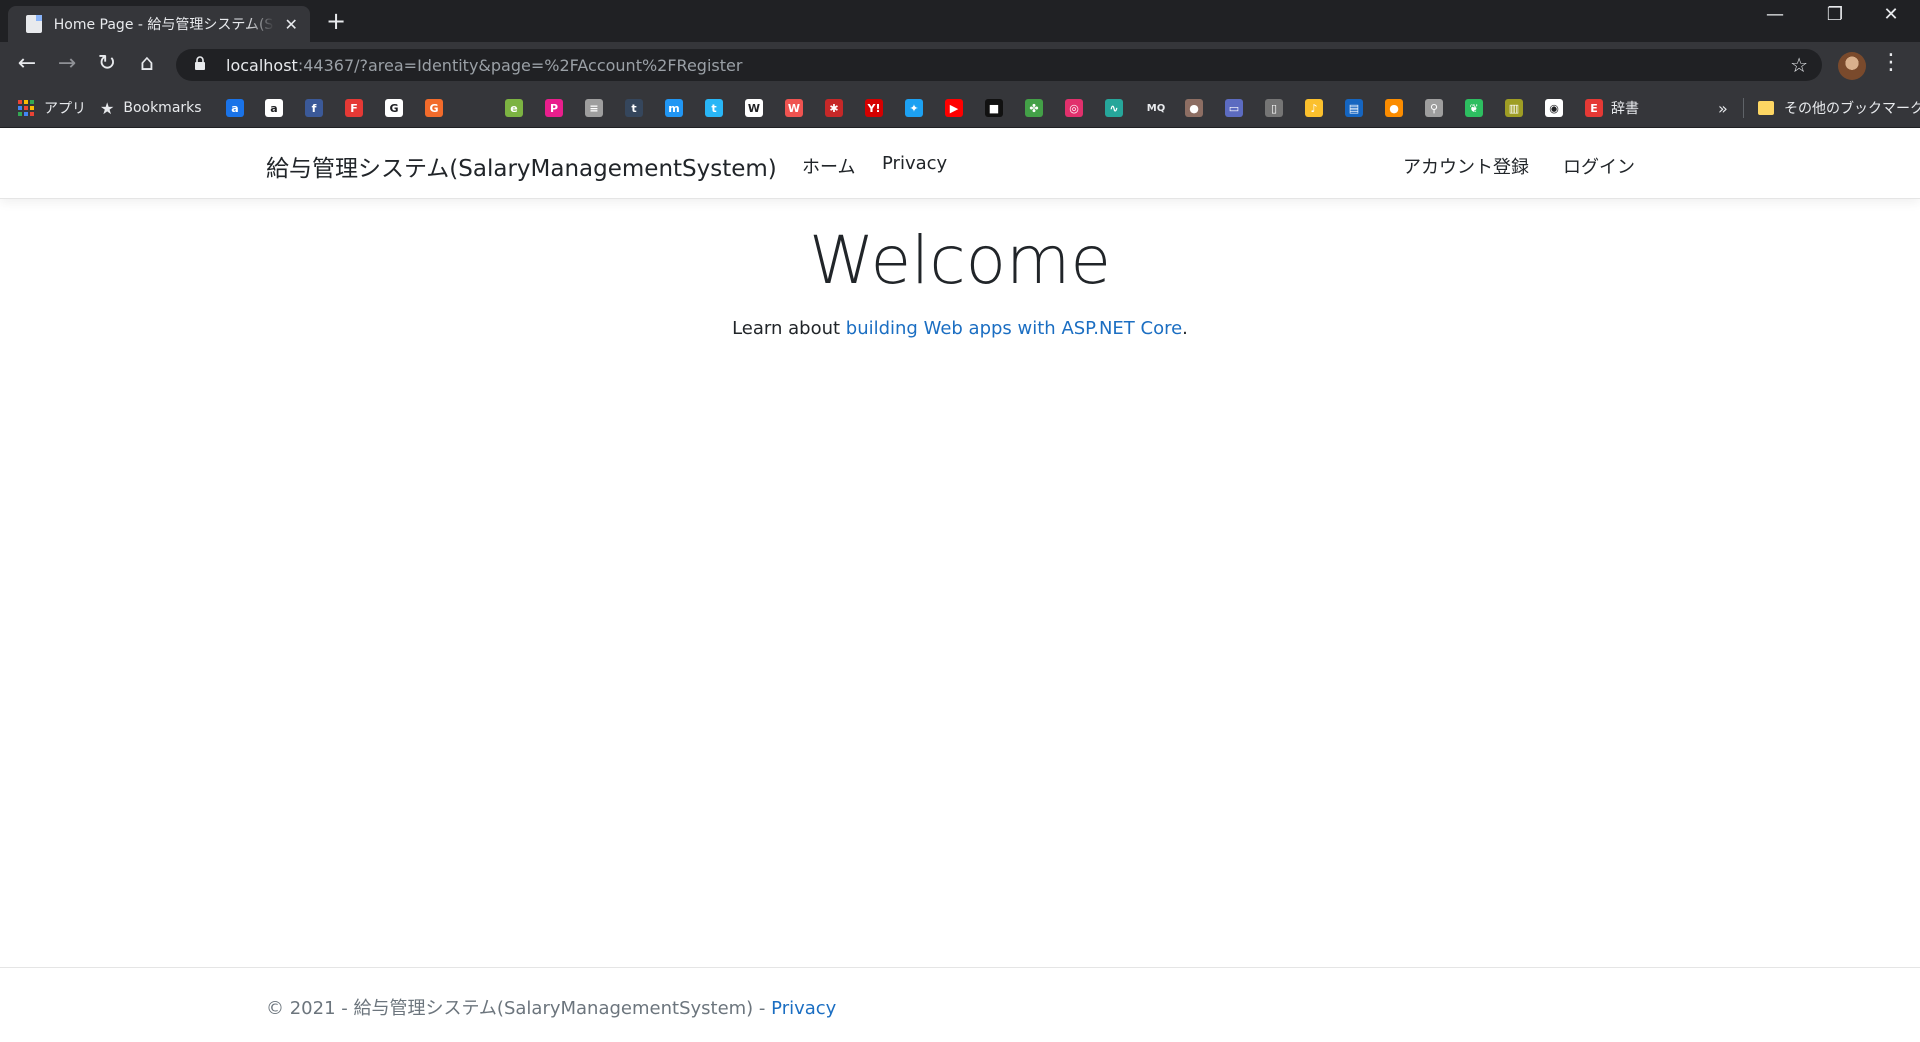  Describe the element at coordinates (27, 64) in the screenshot. I see `back-button: ←` at that location.